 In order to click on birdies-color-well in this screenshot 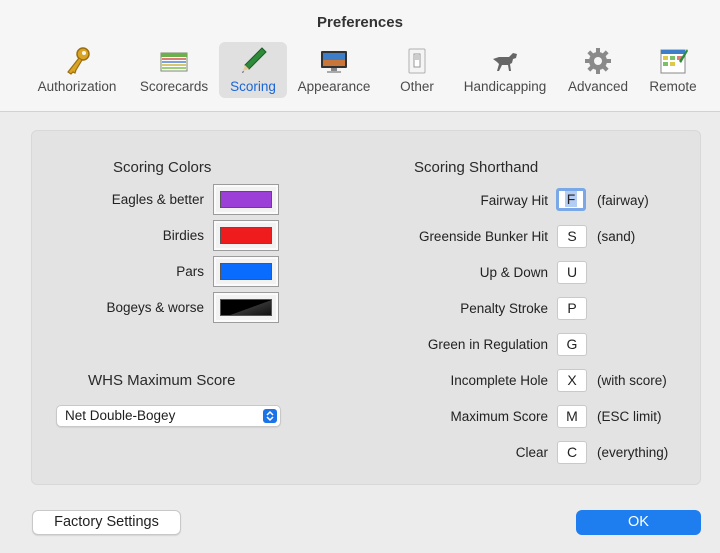, I will do `click(246, 235)`.